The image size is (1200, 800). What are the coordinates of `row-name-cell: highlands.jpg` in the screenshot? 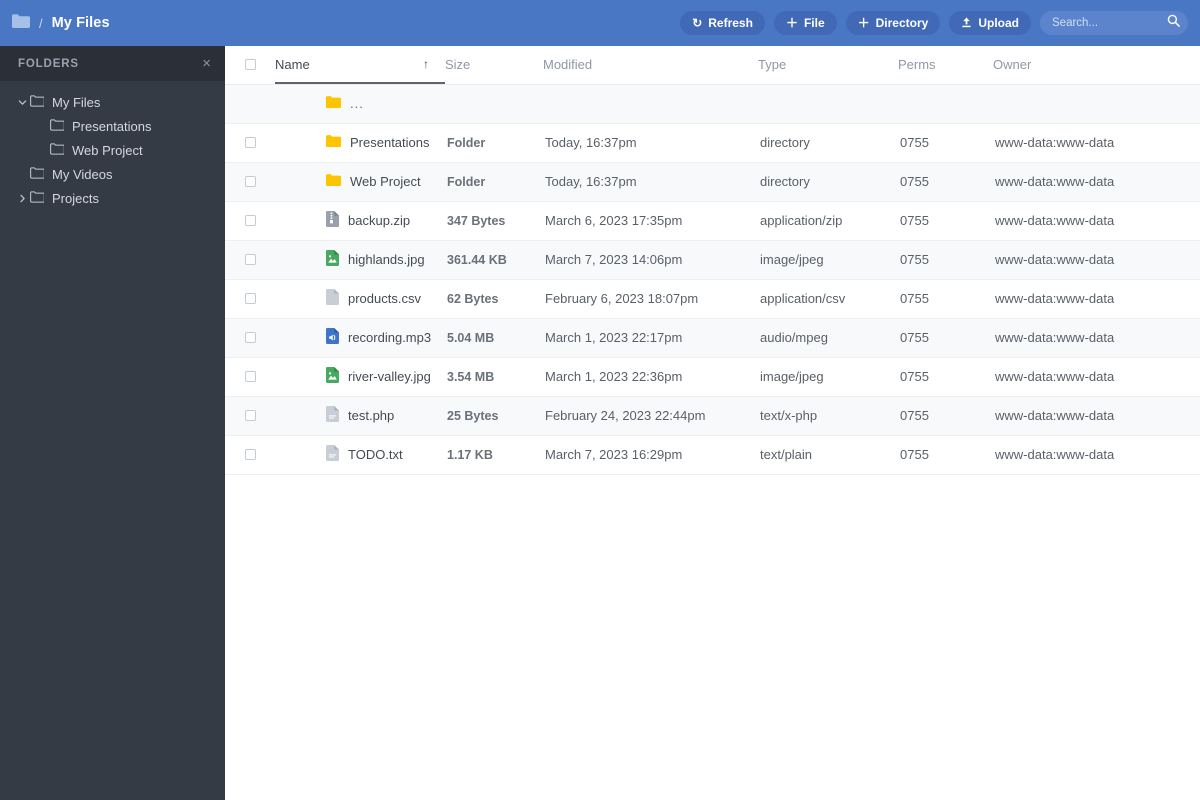 It's located at (360, 260).